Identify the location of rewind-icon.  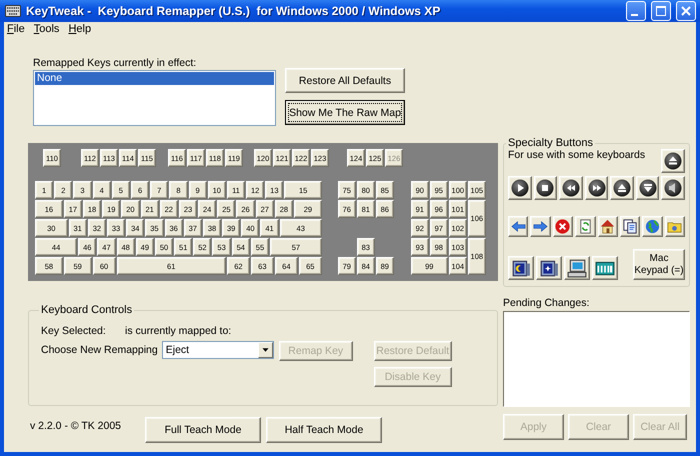
(571, 188).